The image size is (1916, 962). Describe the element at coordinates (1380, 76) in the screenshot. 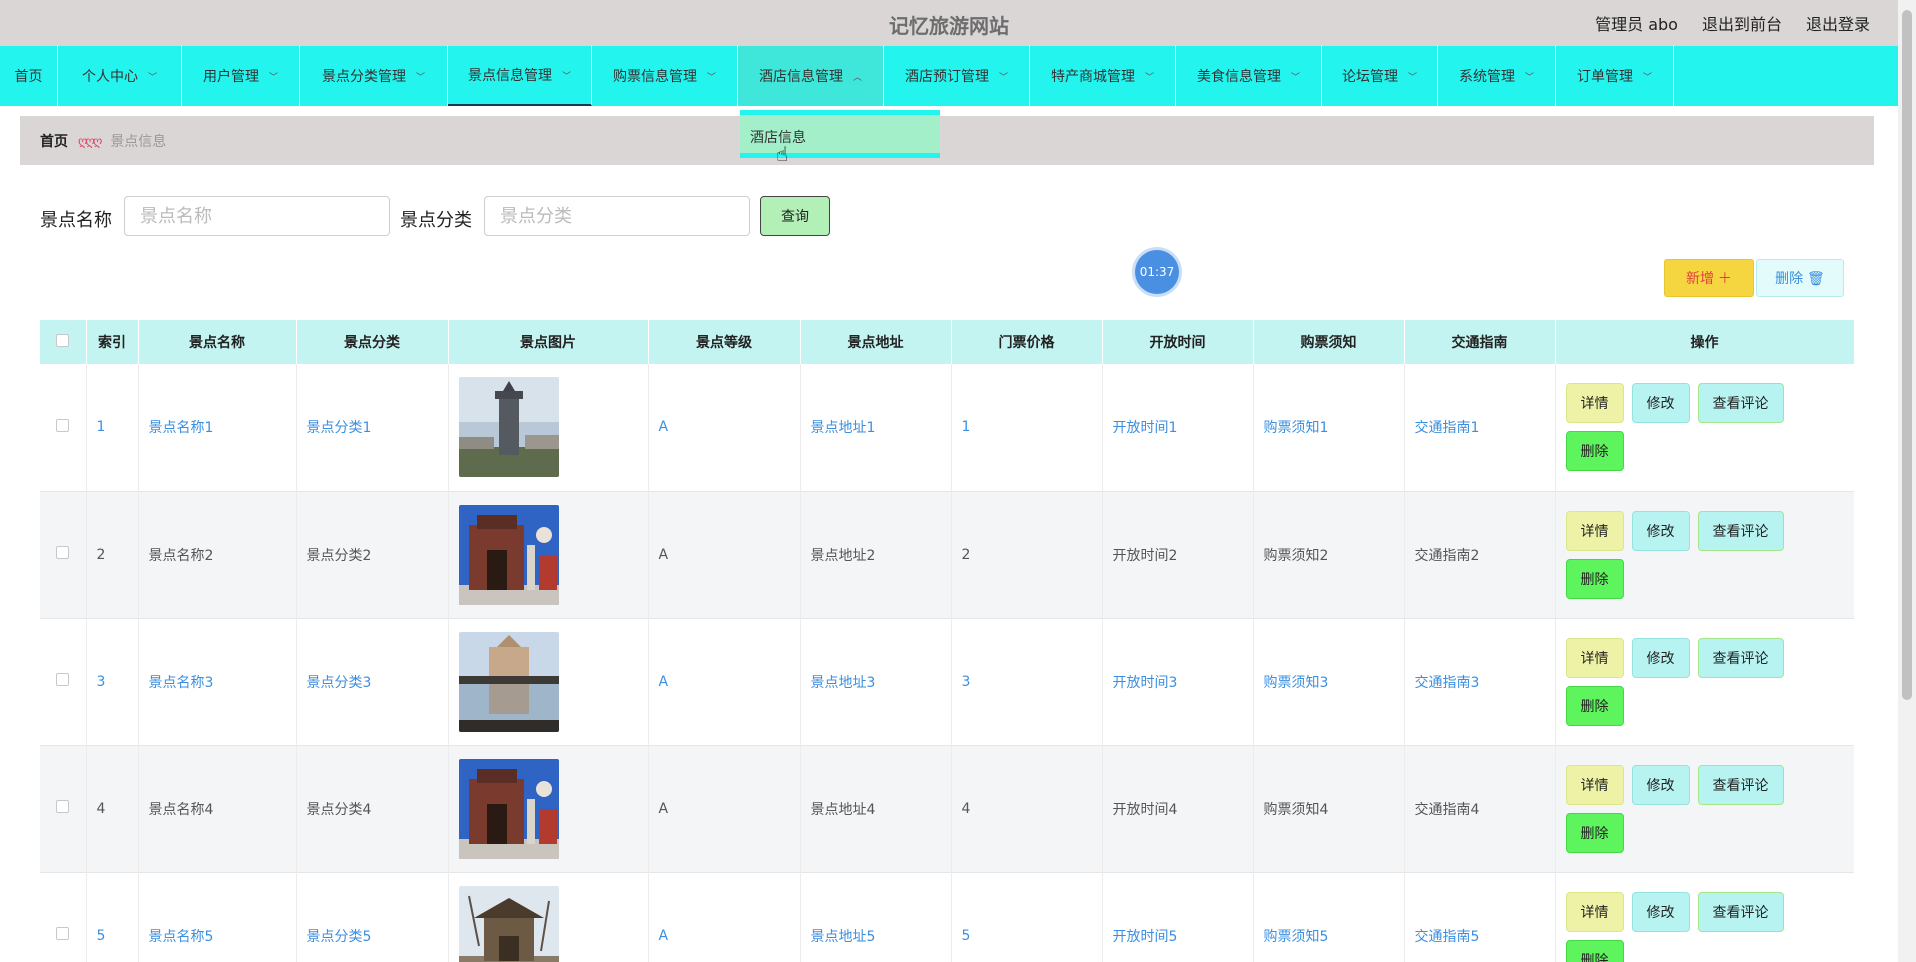

I see `nav-item-forum: 论坛管理 ﹀` at that location.